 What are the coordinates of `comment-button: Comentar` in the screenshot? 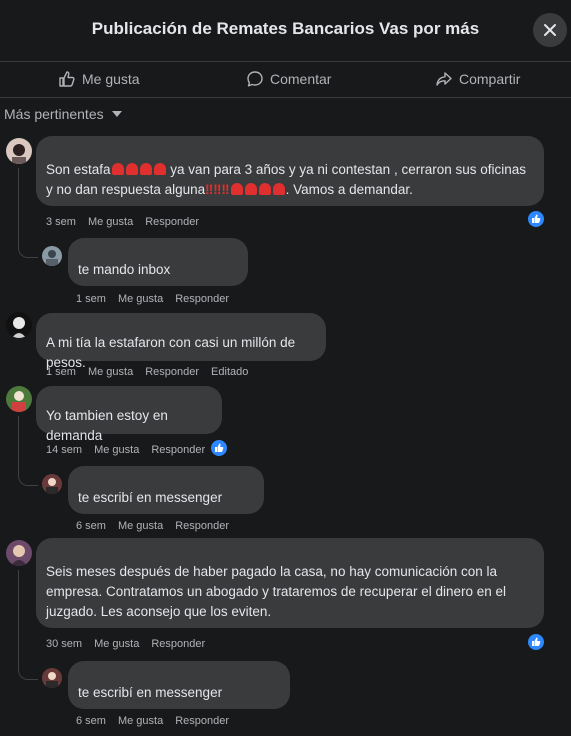 It's located at (288, 79).